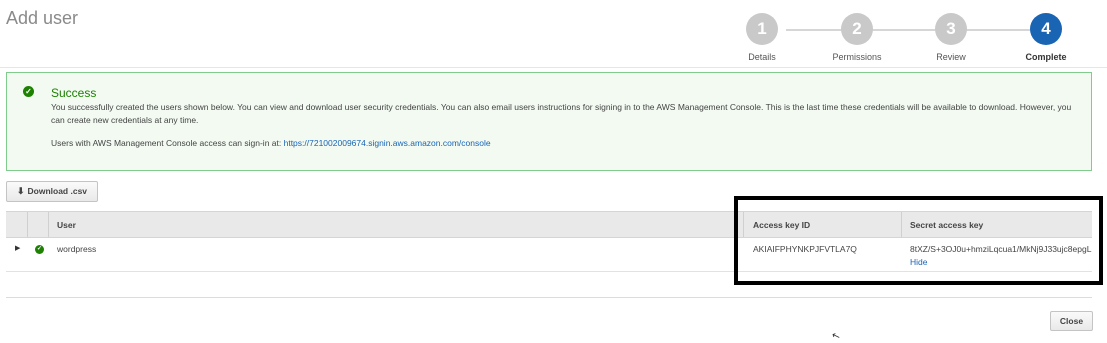 The height and width of the screenshot is (343, 1107). I want to click on step-label: Review, so click(951, 57).